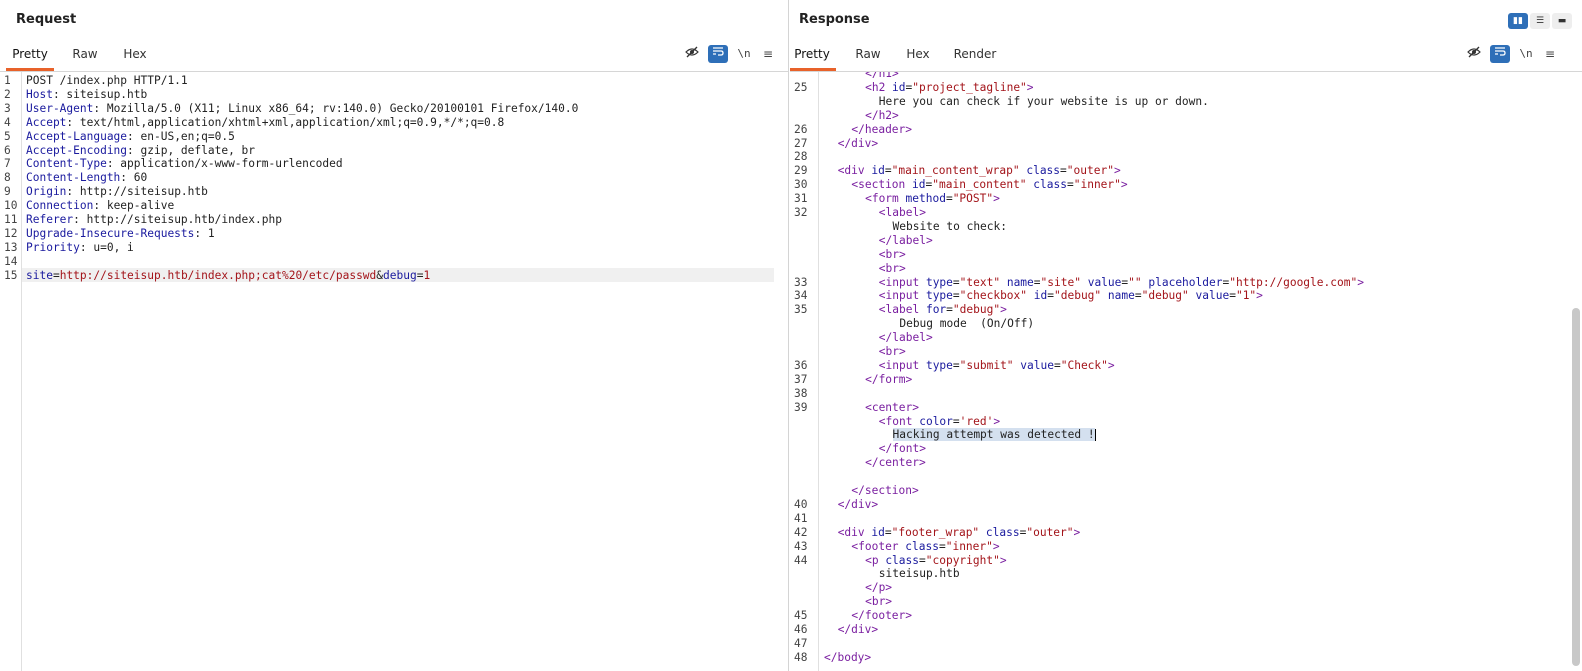  Describe the element at coordinates (848, 657) in the screenshot. I see `code-token: </body>` at that location.